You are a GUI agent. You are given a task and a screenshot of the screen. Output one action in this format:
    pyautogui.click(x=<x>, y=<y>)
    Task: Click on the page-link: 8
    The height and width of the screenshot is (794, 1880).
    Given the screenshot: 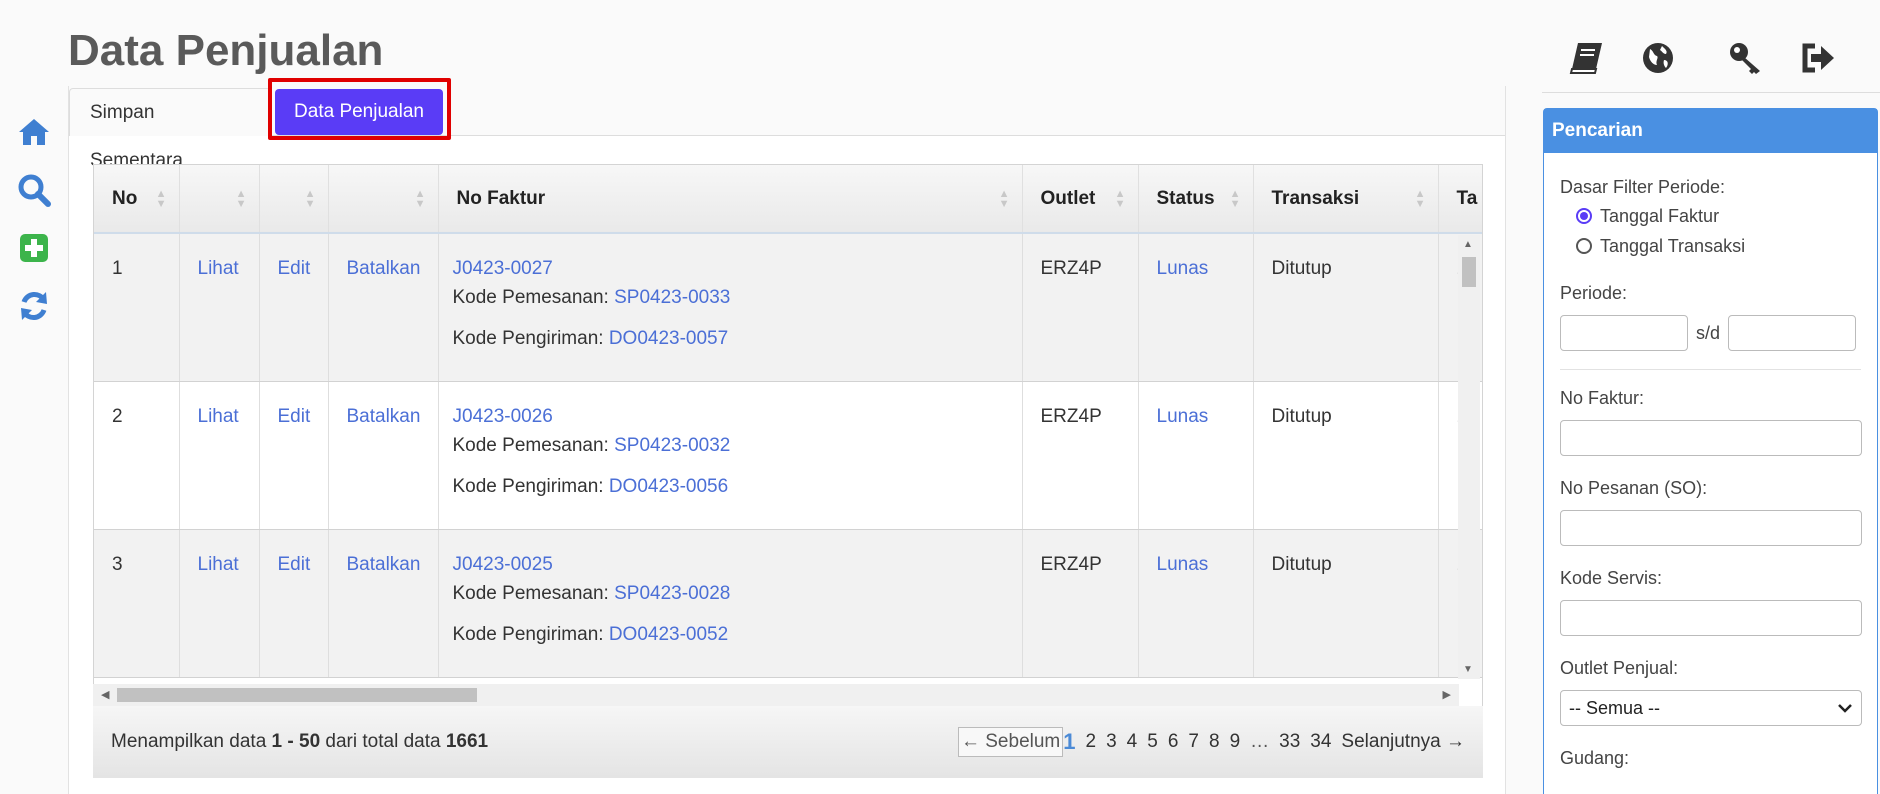 What is the action you would take?
    pyautogui.click(x=1214, y=742)
    